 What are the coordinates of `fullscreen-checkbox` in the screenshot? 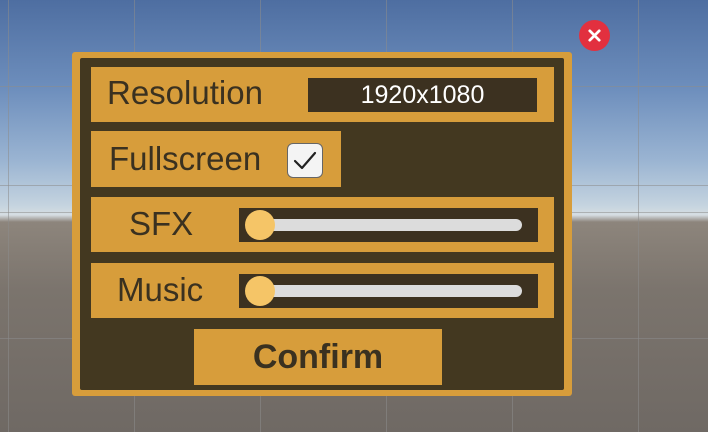 It's located at (305, 160).